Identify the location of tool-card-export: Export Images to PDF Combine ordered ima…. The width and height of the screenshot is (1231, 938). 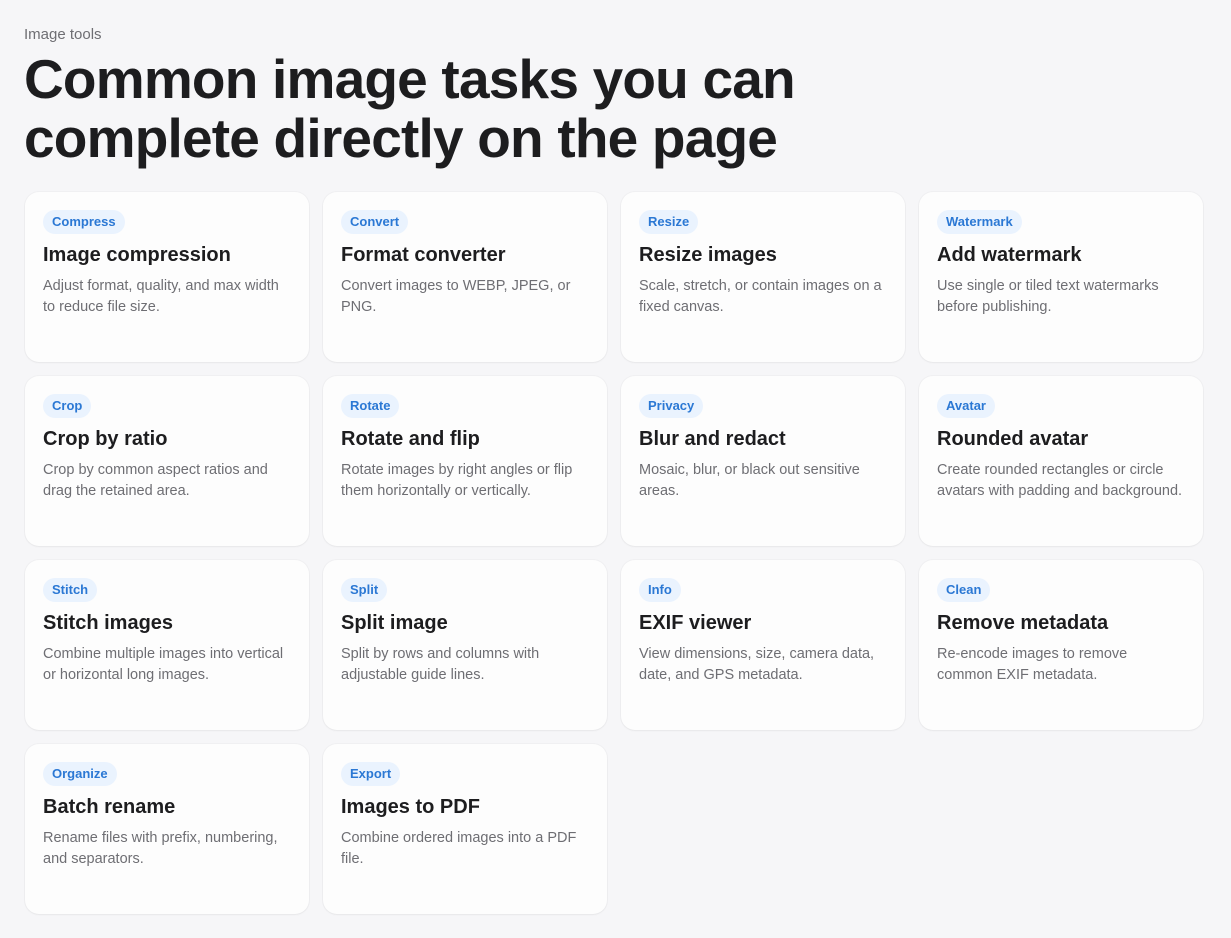
(465, 829).